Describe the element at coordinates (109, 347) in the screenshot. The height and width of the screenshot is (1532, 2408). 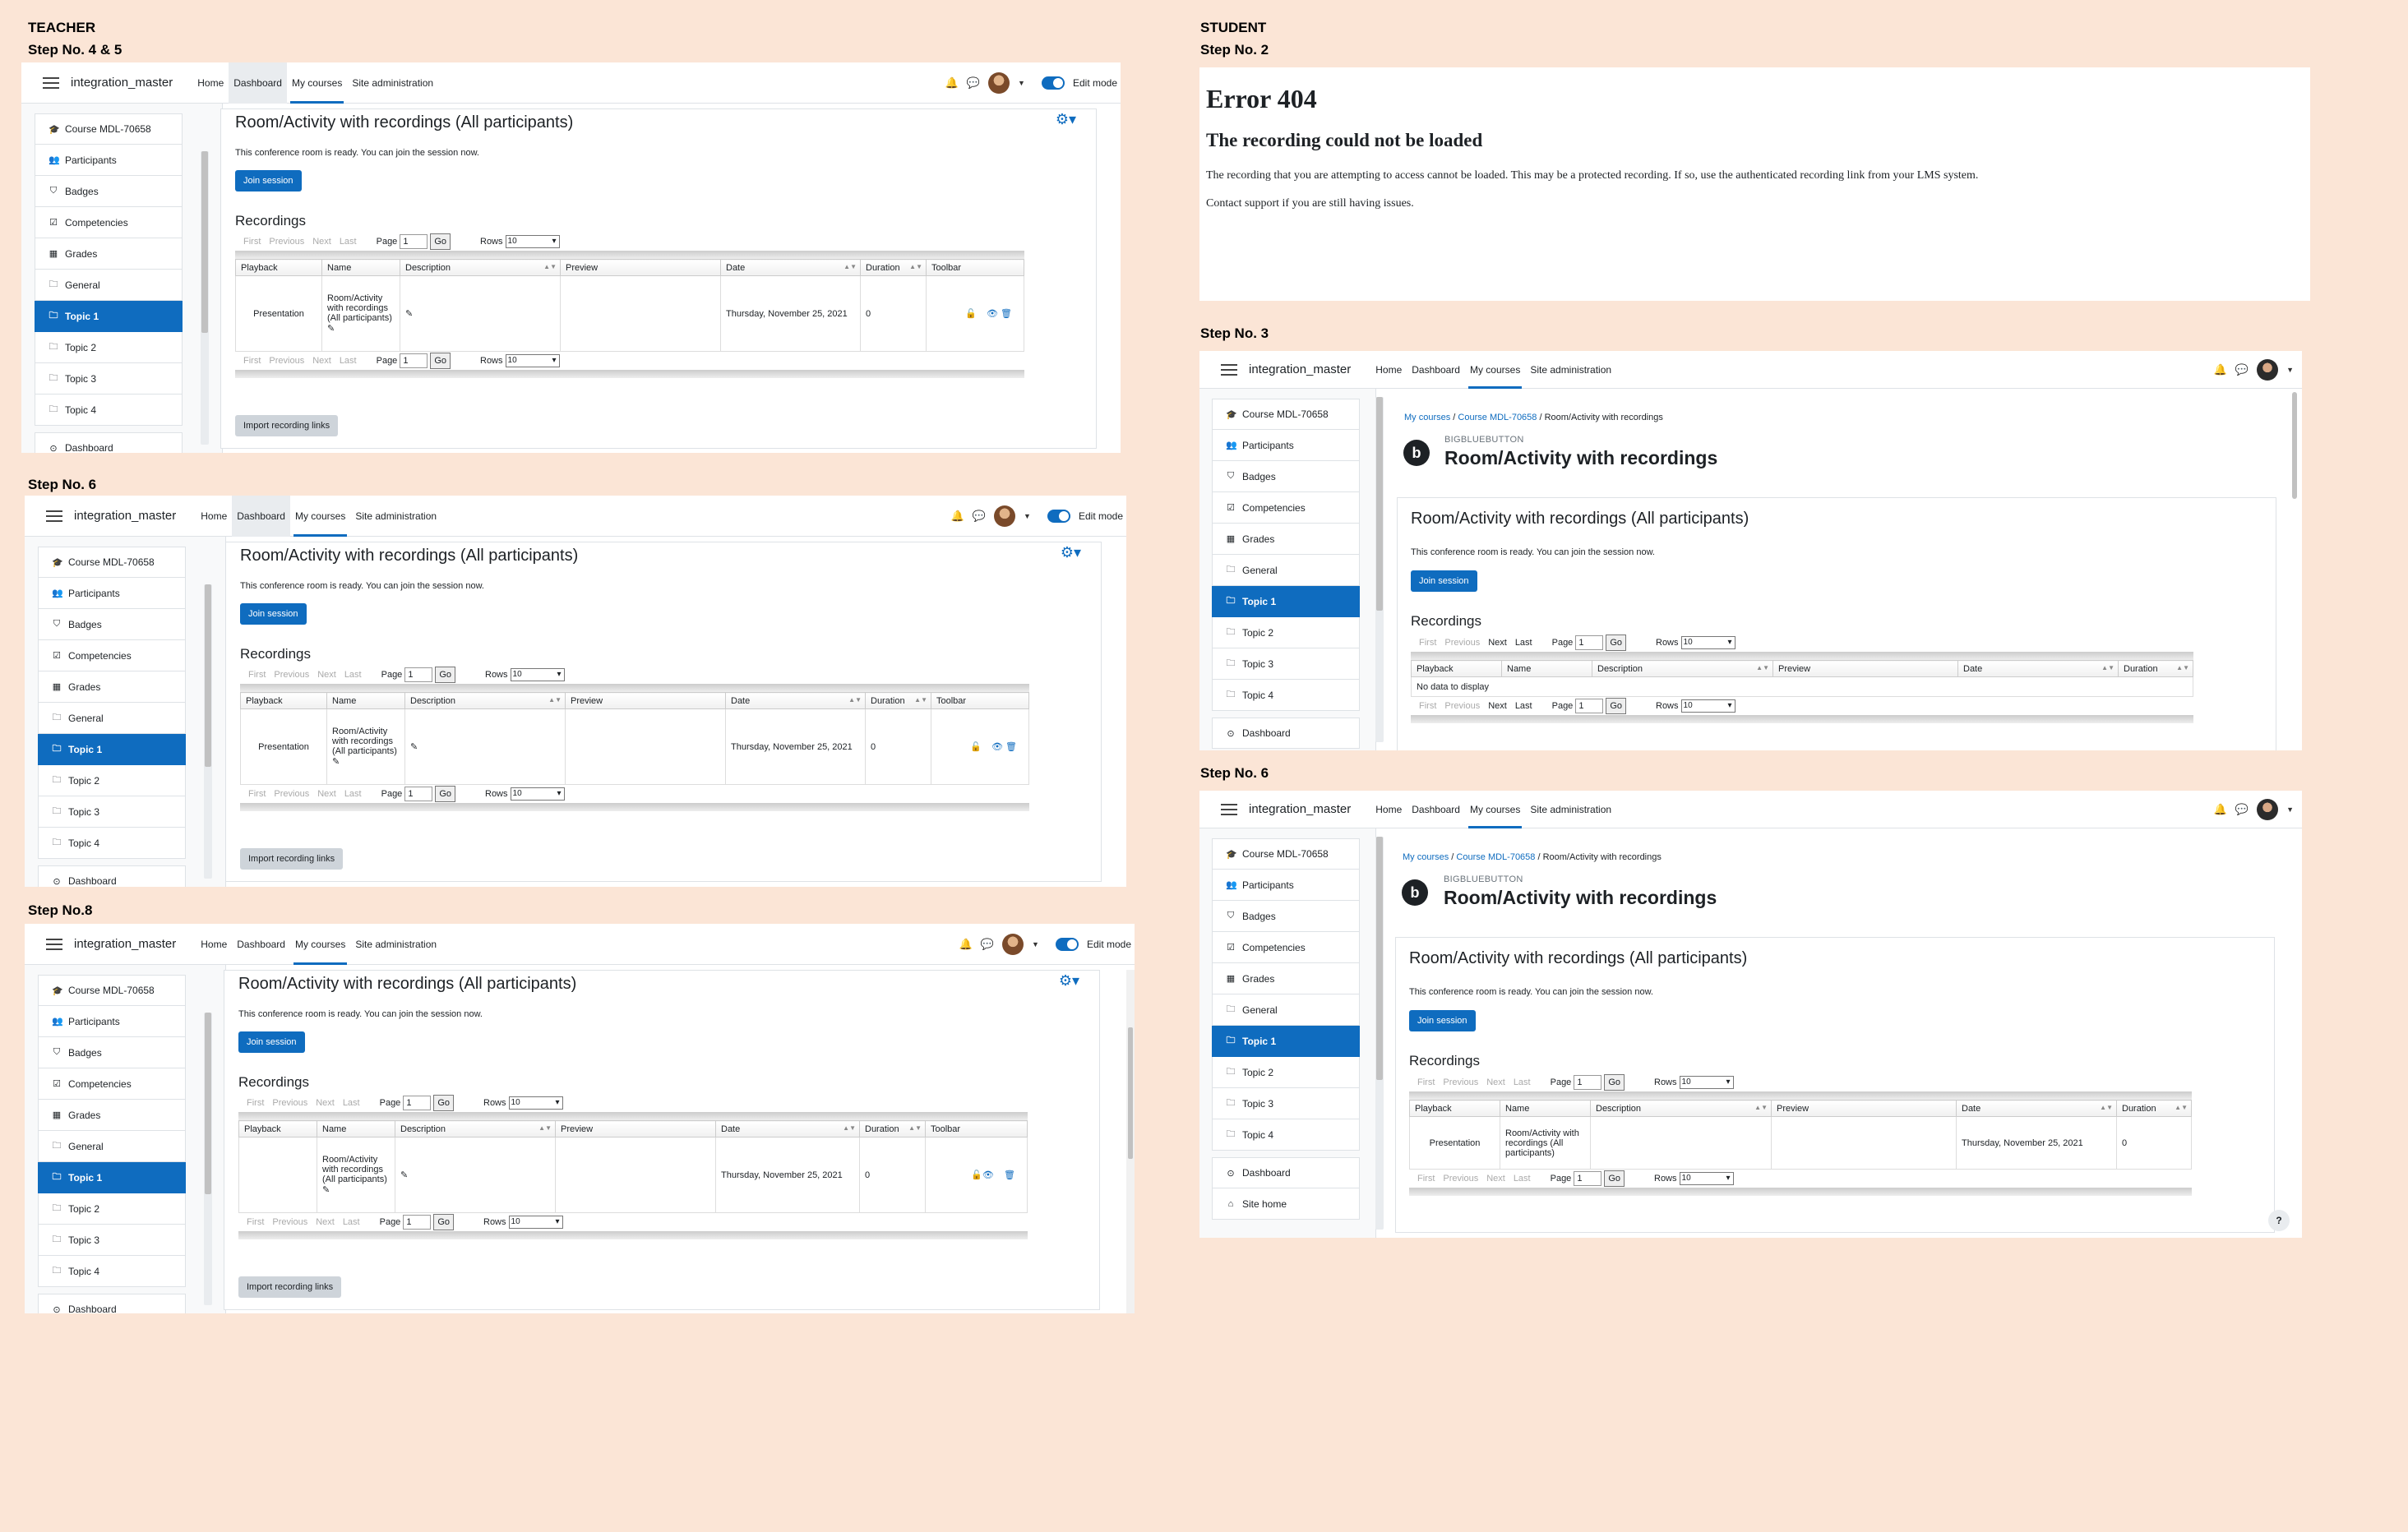
I see `drawer-item-topic-2: 🗀 Topic 2` at that location.